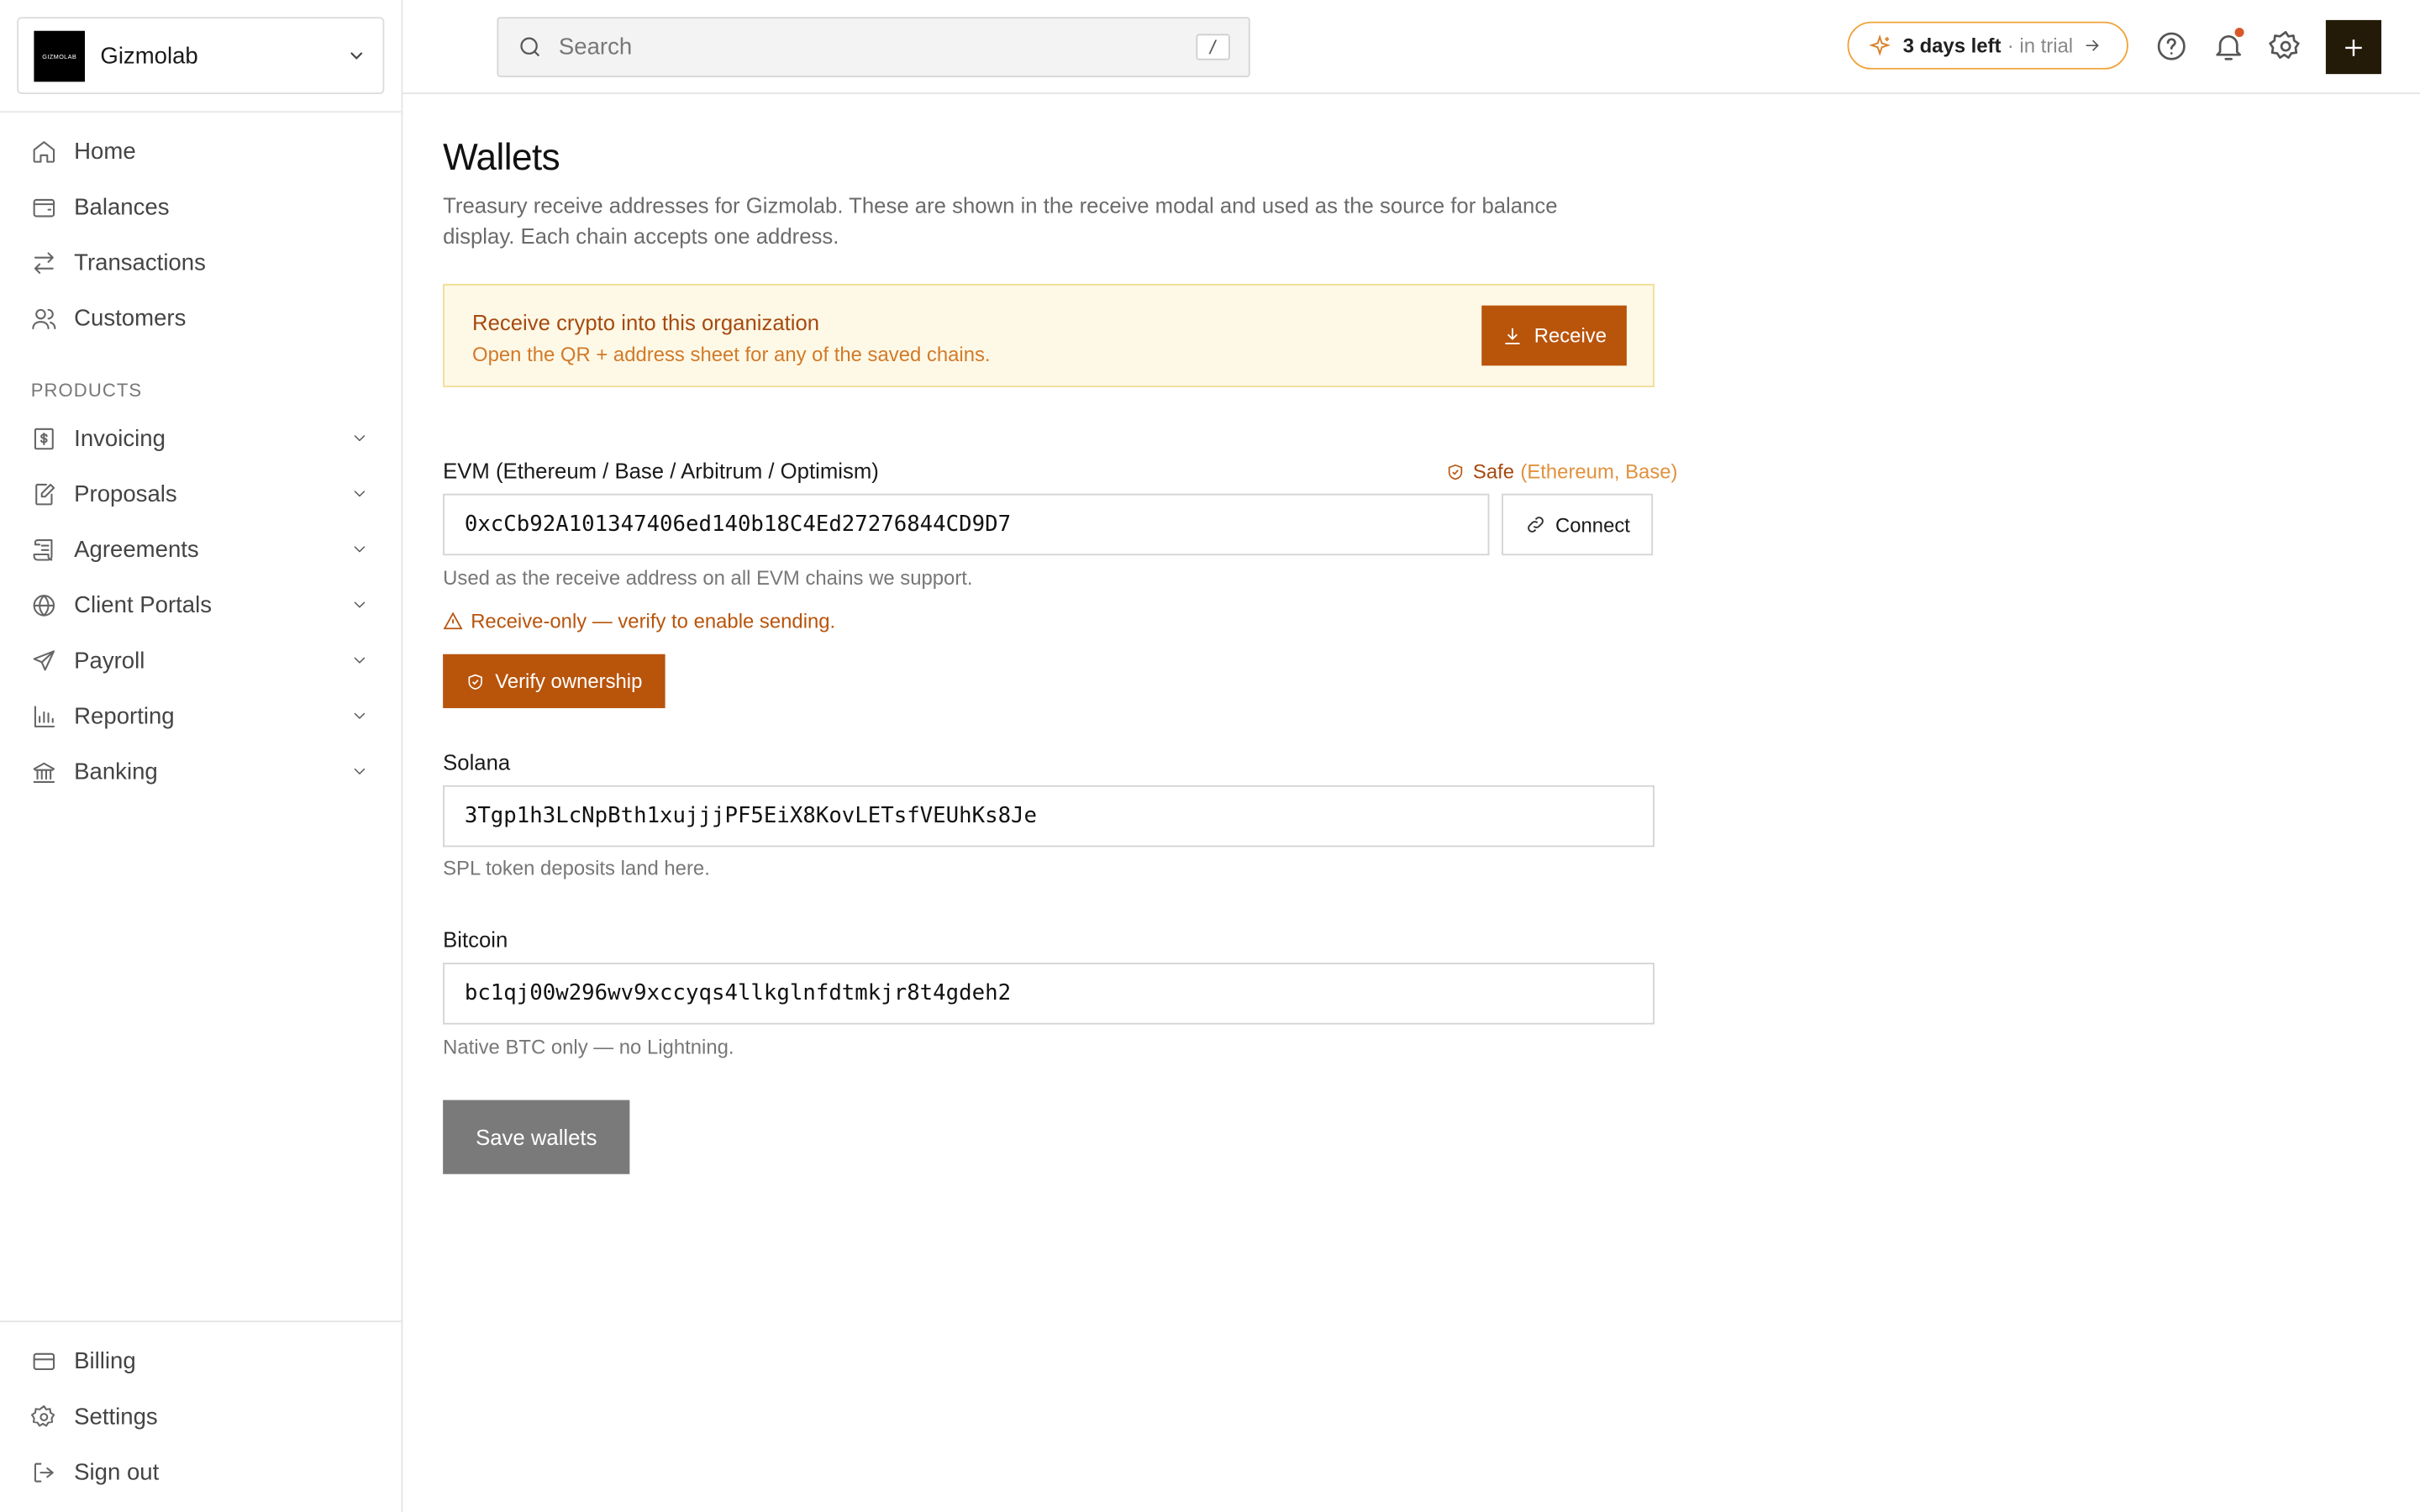 The height and width of the screenshot is (1512, 2420). Describe the element at coordinates (122, 206) in the screenshot. I see `sidebar-item-label: Balances` at that location.